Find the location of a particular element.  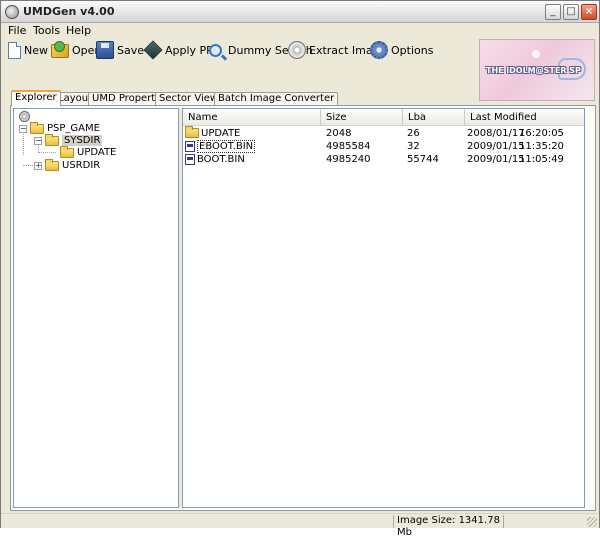

gear-icon is located at coordinates (379, 50).